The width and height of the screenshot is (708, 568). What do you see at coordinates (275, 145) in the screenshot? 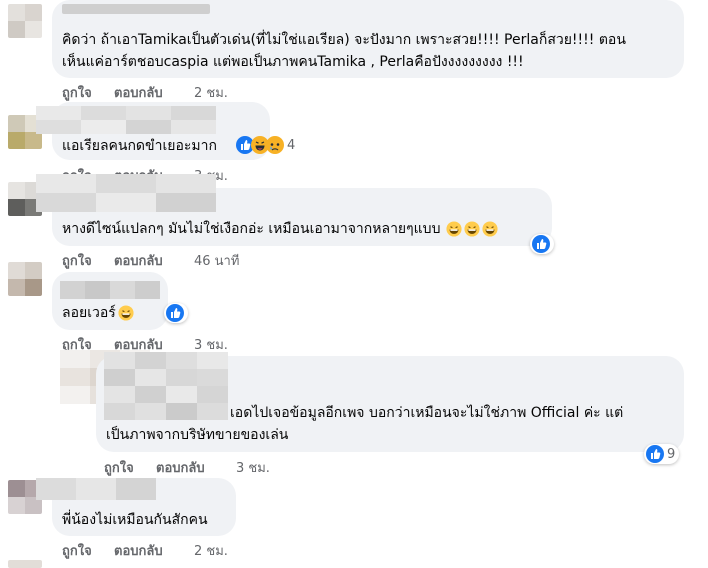
I see `sad-icon` at bounding box center [275, 145].